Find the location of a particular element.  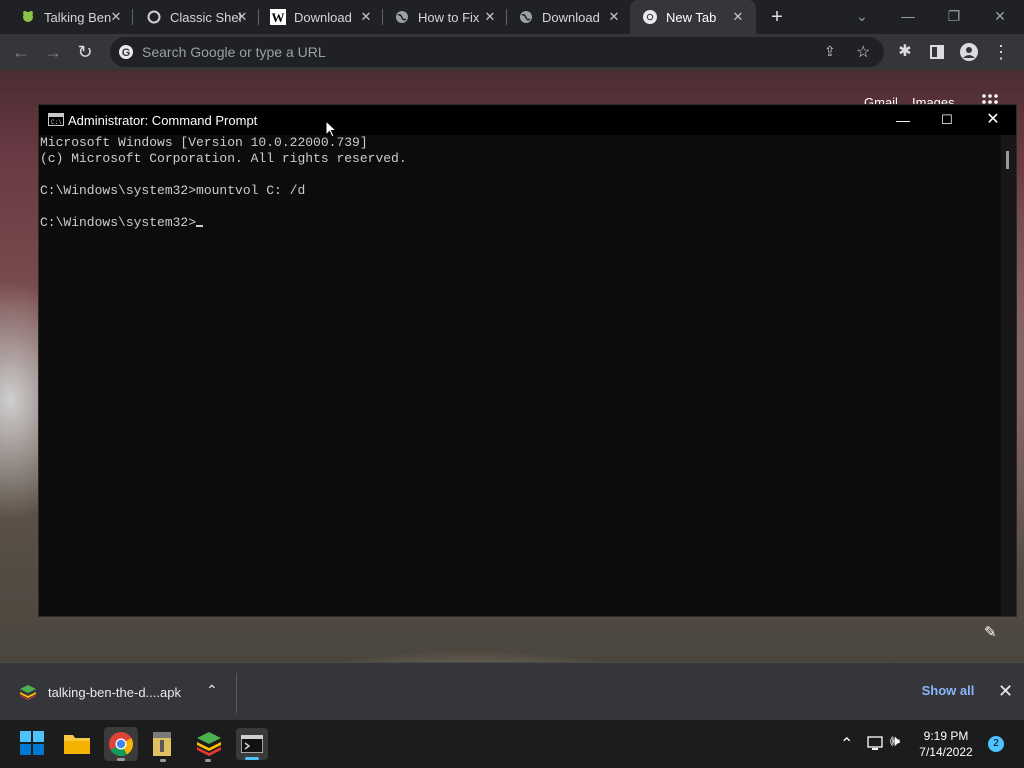

minimize-icon: — is located at coordinates (908, 16).